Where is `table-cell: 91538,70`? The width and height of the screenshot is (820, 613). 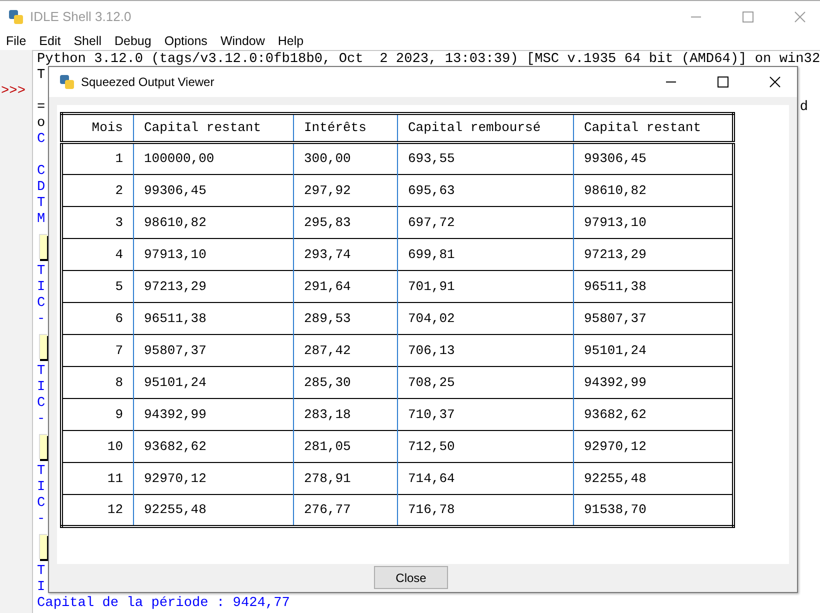
table-cell: 91538,70 is located at coordinates (654, 510).